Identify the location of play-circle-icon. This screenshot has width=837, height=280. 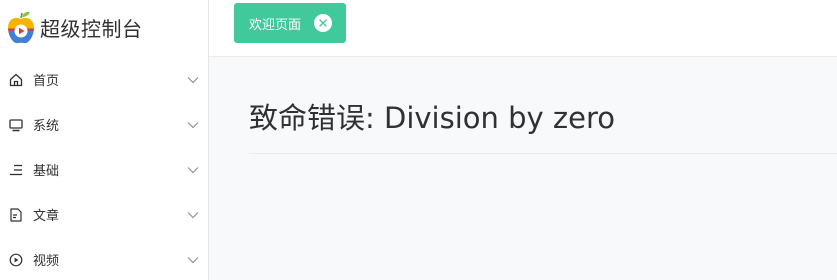
(16, 259).